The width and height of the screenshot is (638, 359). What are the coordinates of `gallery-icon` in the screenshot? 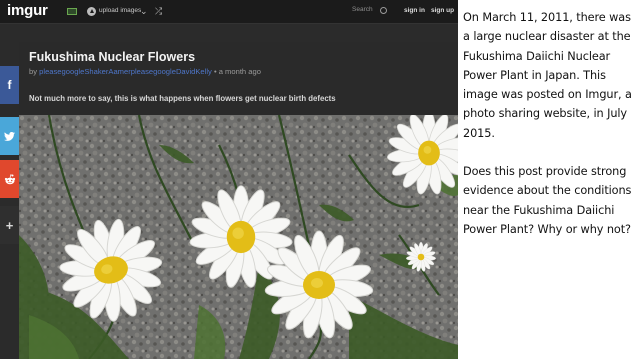 It's located at (72, 11).